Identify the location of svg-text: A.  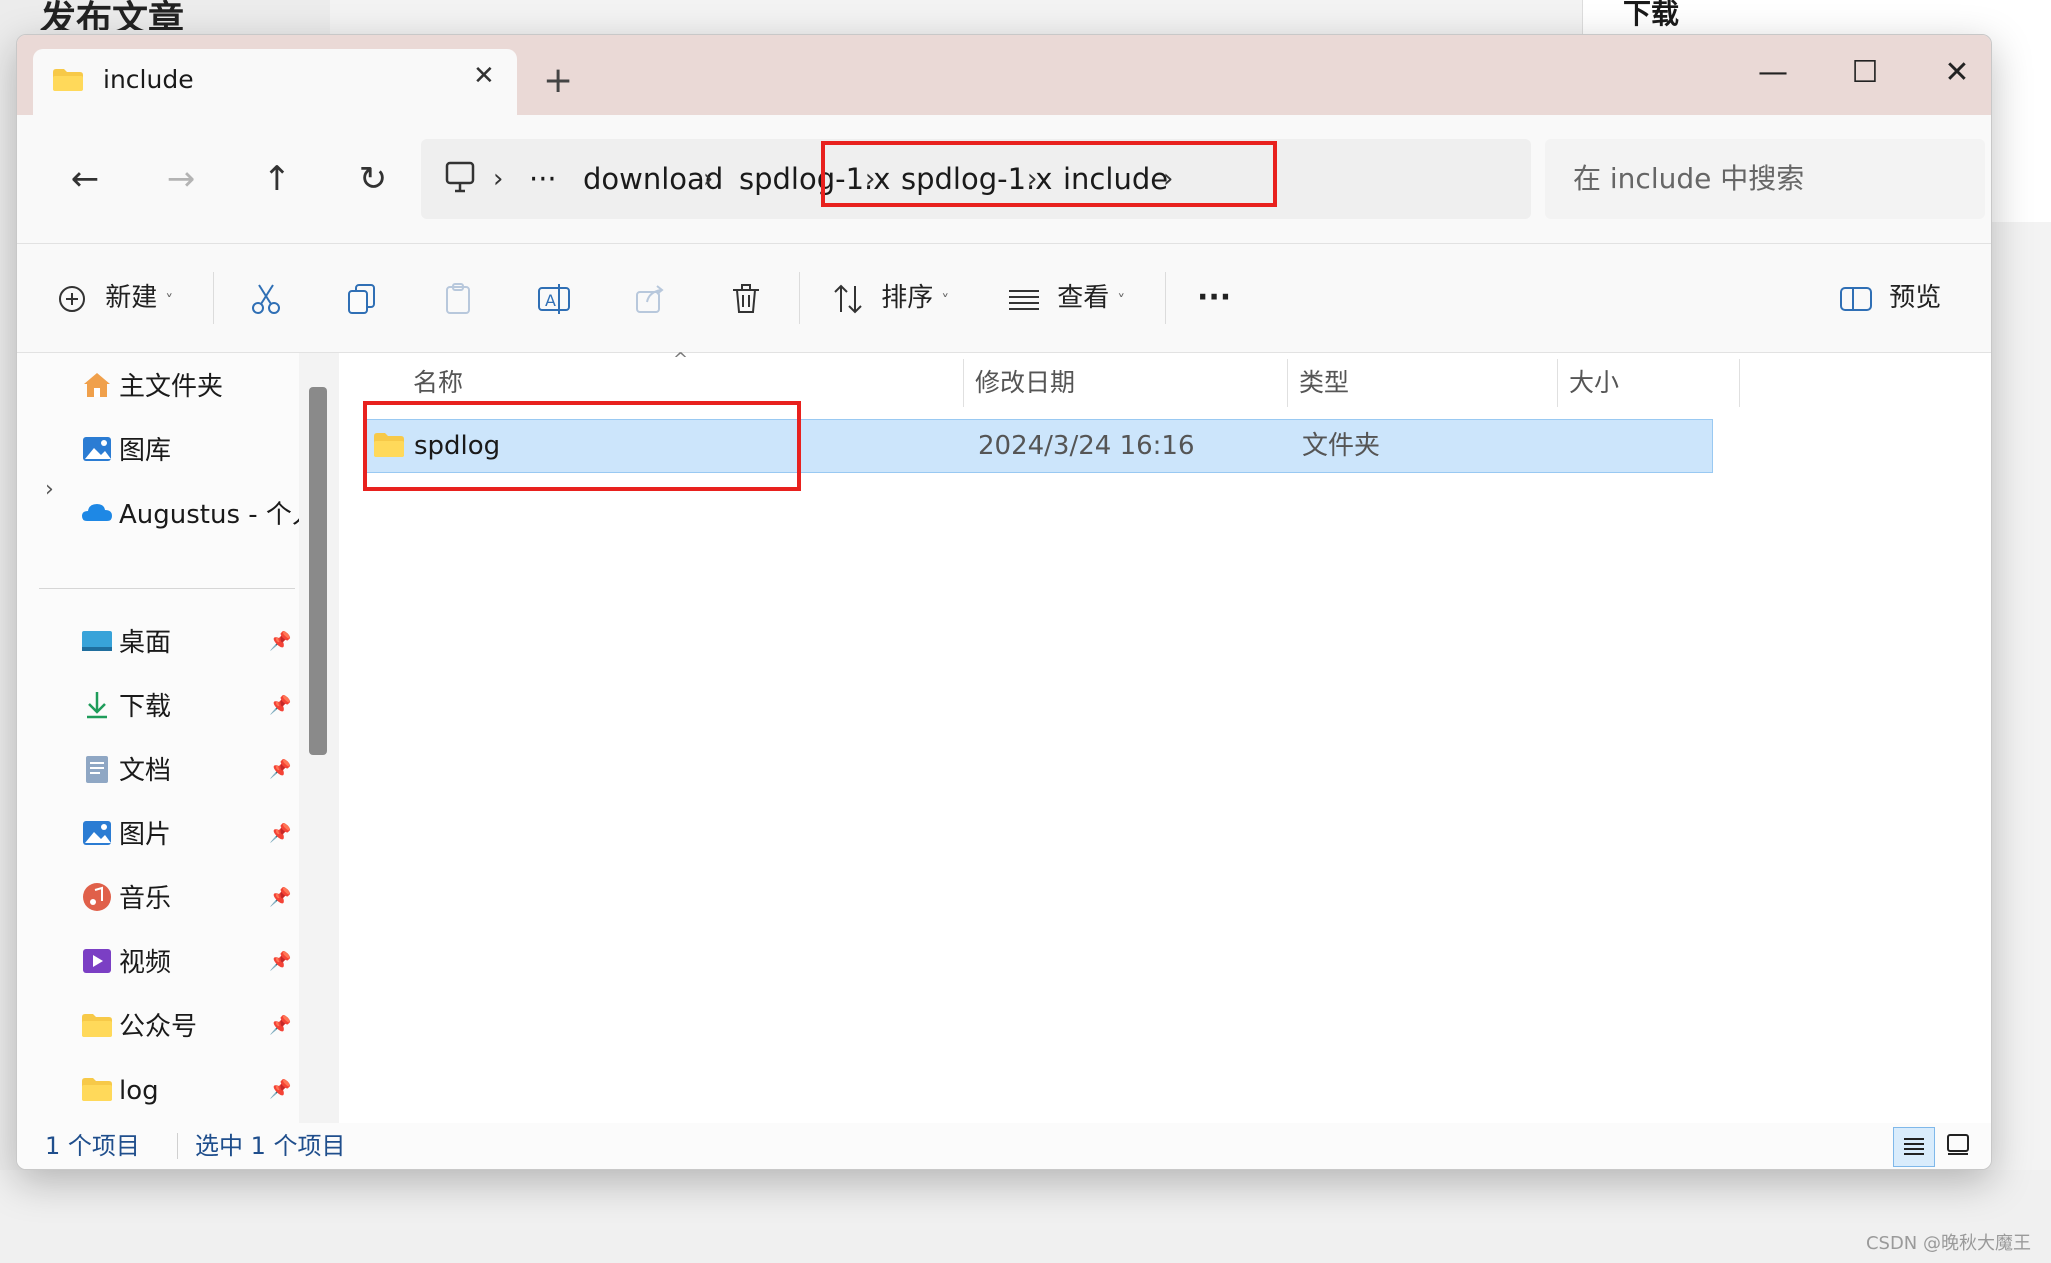
(550, 300).